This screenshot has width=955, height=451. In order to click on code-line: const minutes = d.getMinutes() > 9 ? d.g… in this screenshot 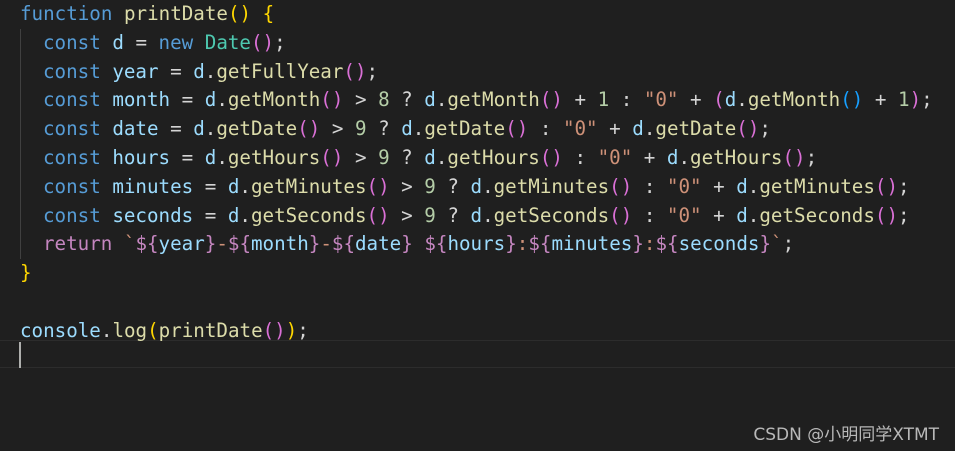, I will do `click(487, 187)`.